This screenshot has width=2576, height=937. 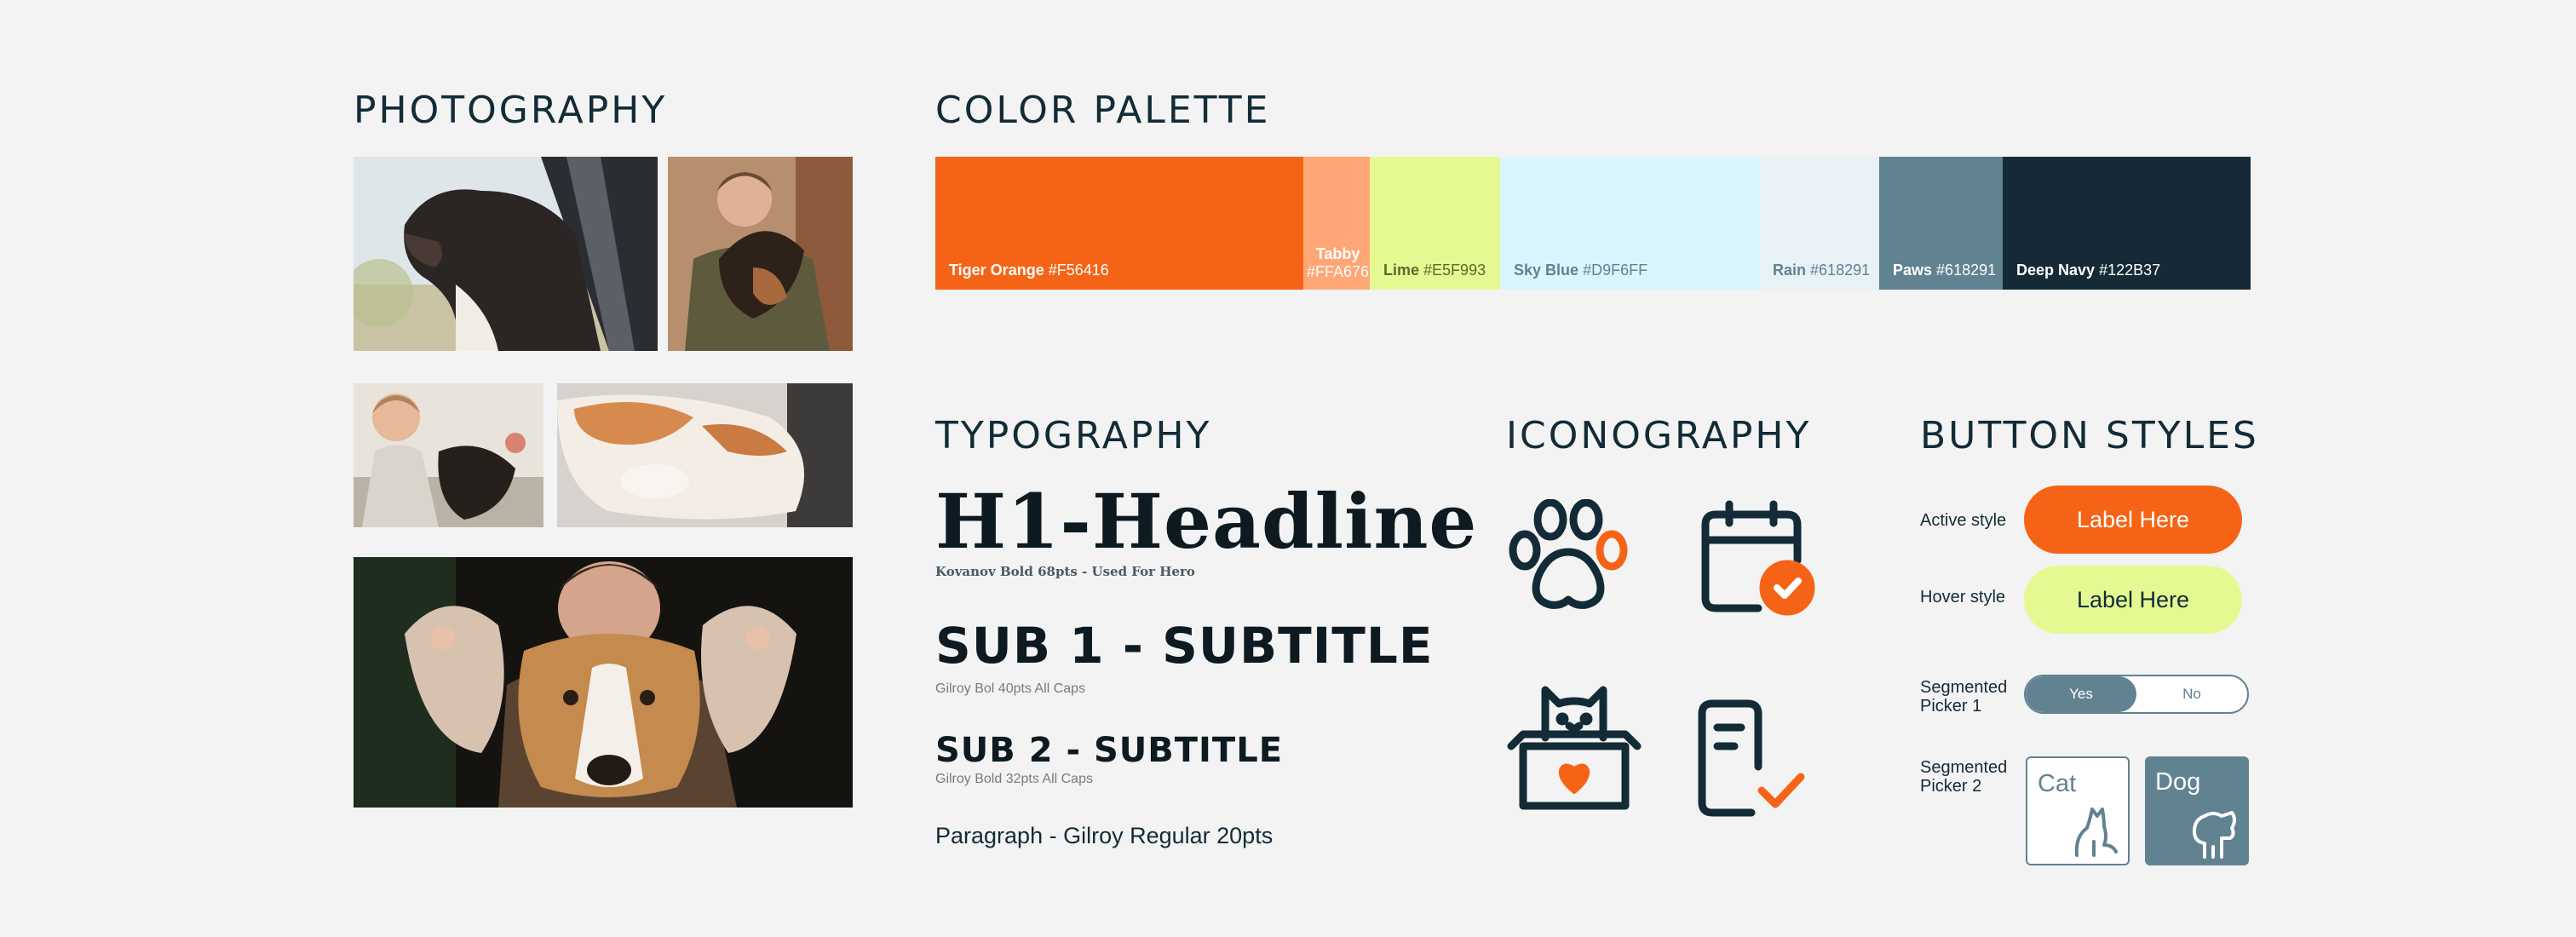 I want to click on paragraph-sample: Paragraph - Gilroy Regular 20pts, so click(x=1104, y=835).